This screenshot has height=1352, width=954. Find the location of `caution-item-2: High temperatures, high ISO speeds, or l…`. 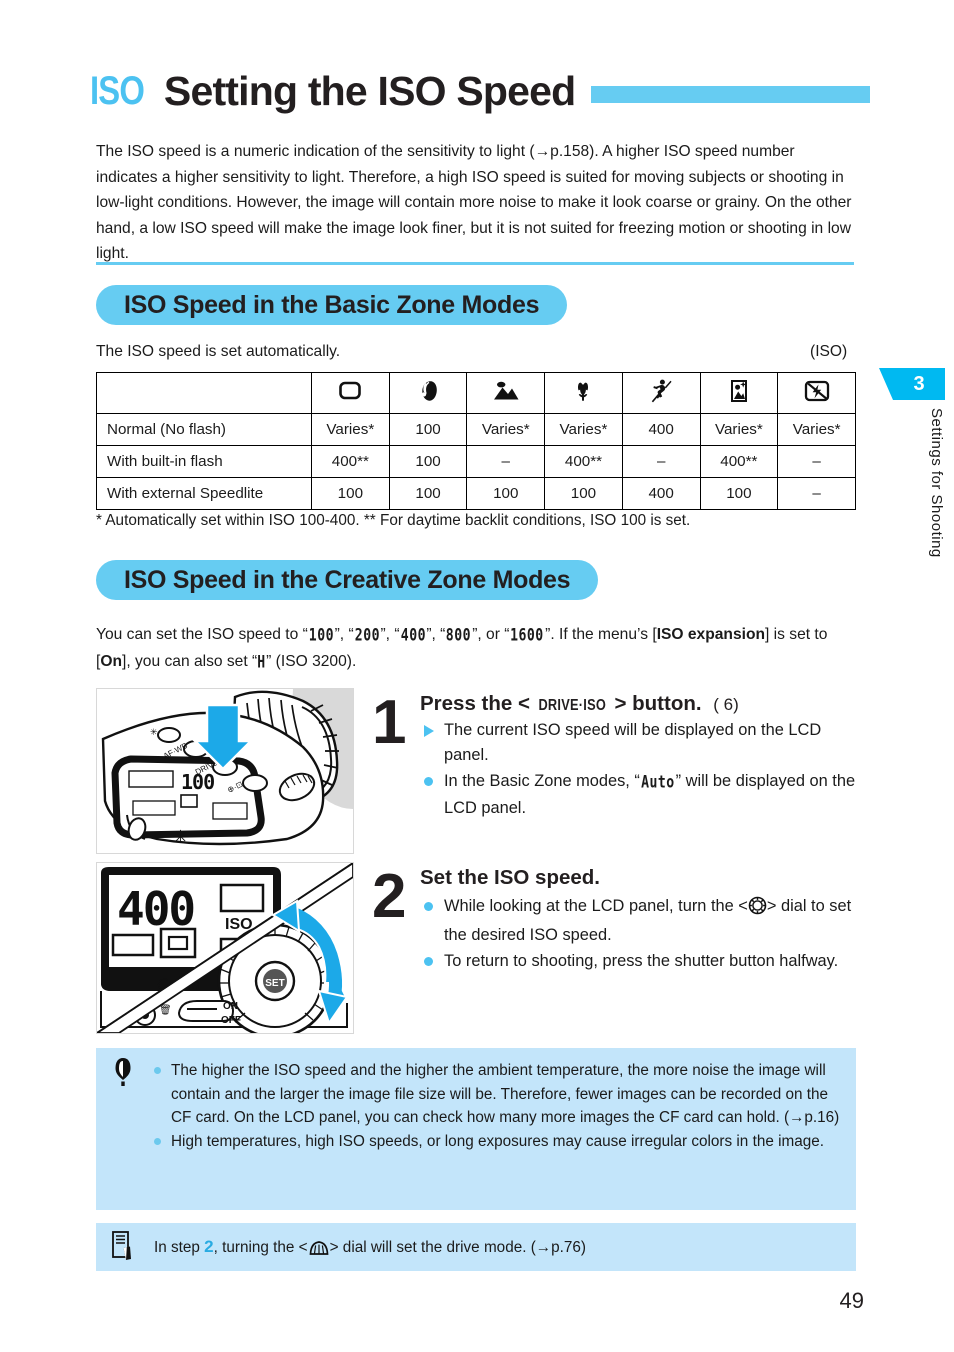

caution-item-2: High temperatures, high ISO speeds, or l… is located at coordinates (497, 1141).